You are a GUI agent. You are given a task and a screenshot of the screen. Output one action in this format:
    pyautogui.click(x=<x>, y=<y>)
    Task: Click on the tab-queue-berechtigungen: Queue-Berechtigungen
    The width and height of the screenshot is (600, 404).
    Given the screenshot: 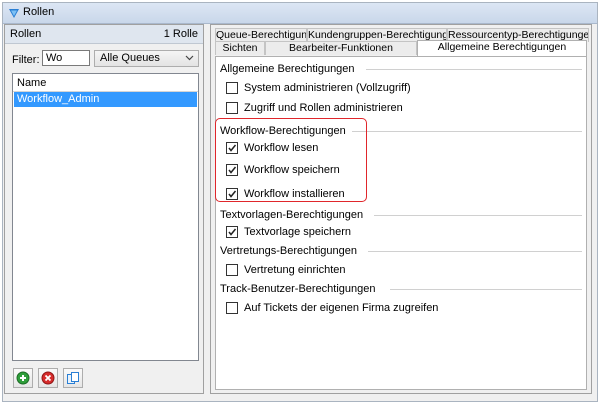 What is the action you would take?
    pyautogui.click(x=261, y=35)
    